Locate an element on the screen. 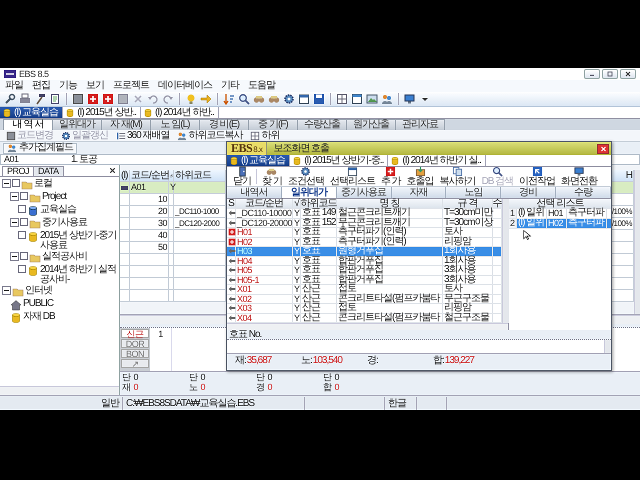 The image size is (640, 480). tree-item: 중기사용료 is located at coordinates (64, 223).